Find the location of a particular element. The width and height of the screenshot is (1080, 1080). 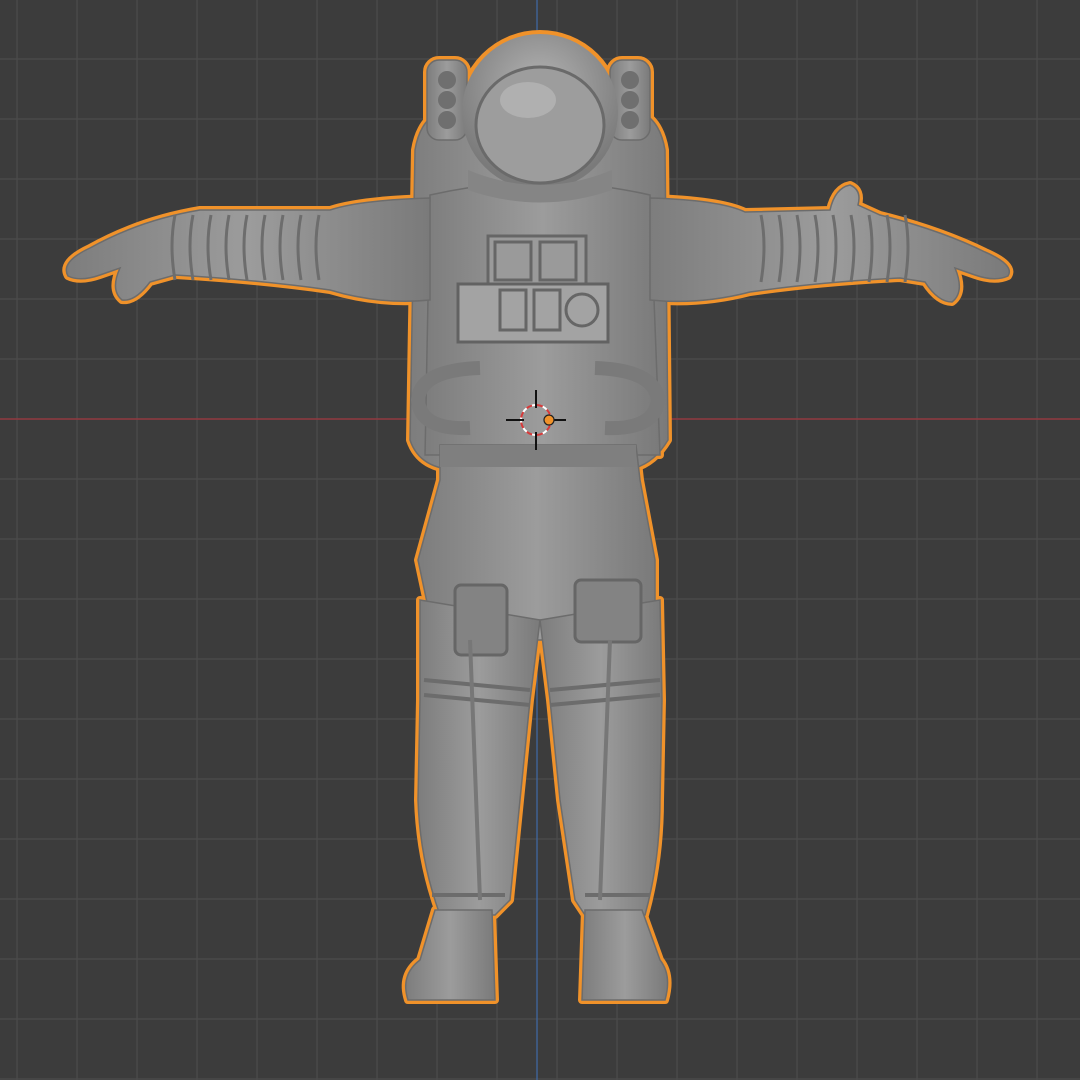

thigh-pocket-right is located at coordinates (608, 611).